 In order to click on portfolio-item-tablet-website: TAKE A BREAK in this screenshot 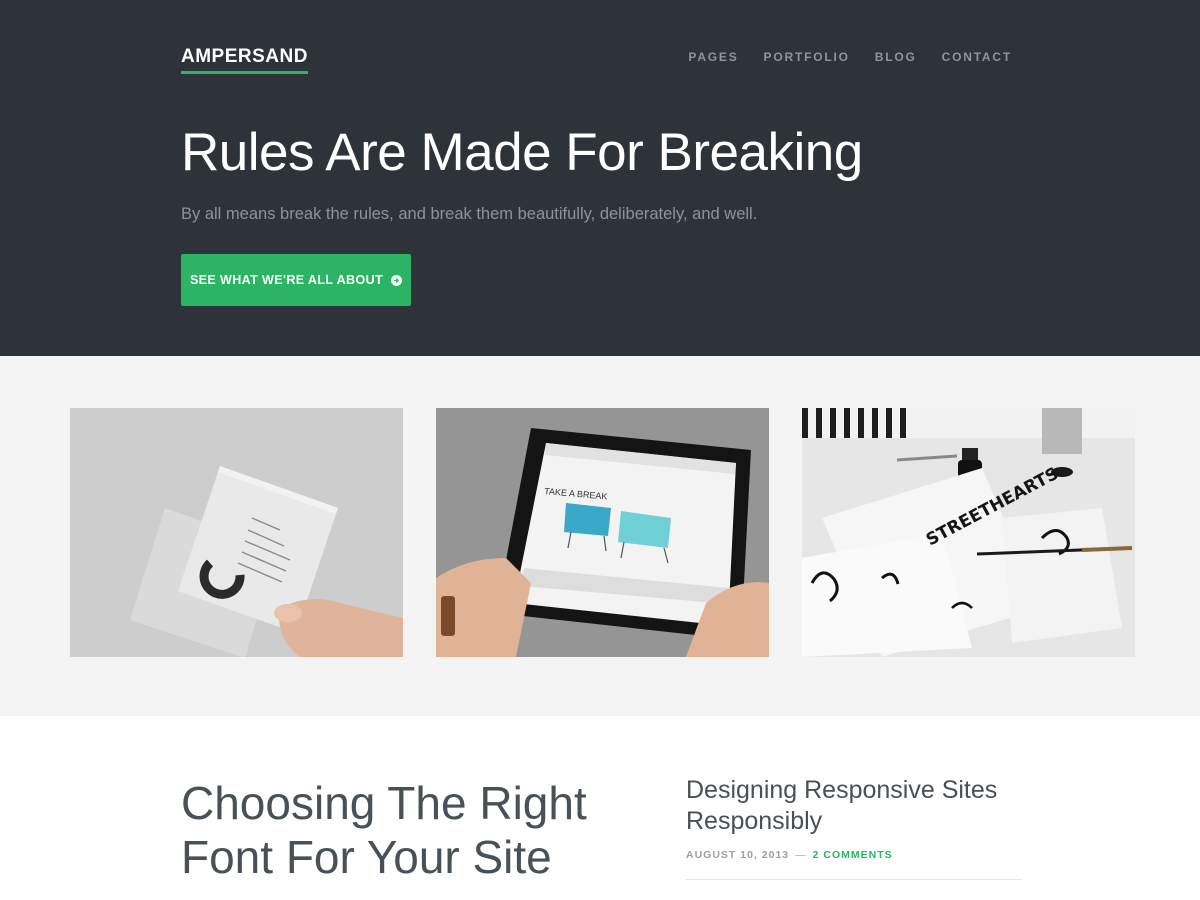, I will do `click(602, 532)`.